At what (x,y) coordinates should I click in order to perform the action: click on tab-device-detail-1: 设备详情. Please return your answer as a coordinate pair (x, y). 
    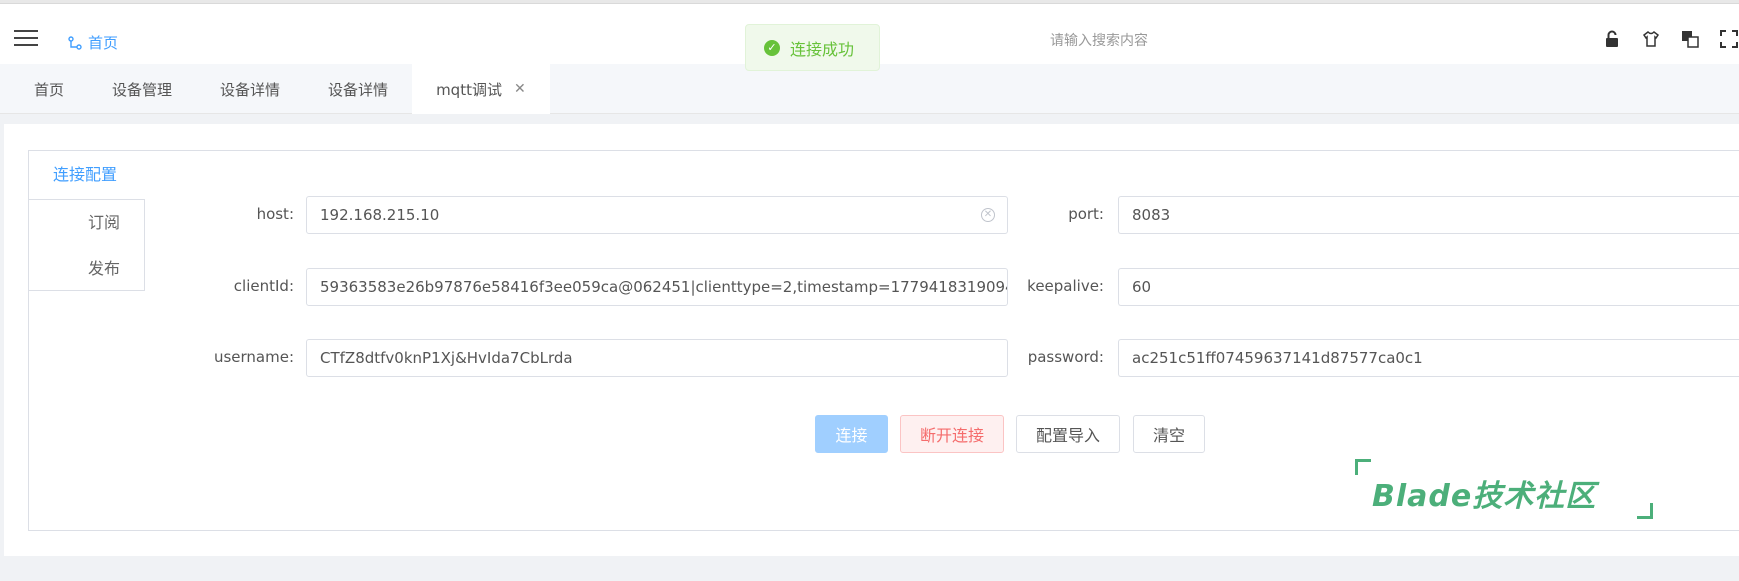
    Looking at the image, I should click on (250, 89).